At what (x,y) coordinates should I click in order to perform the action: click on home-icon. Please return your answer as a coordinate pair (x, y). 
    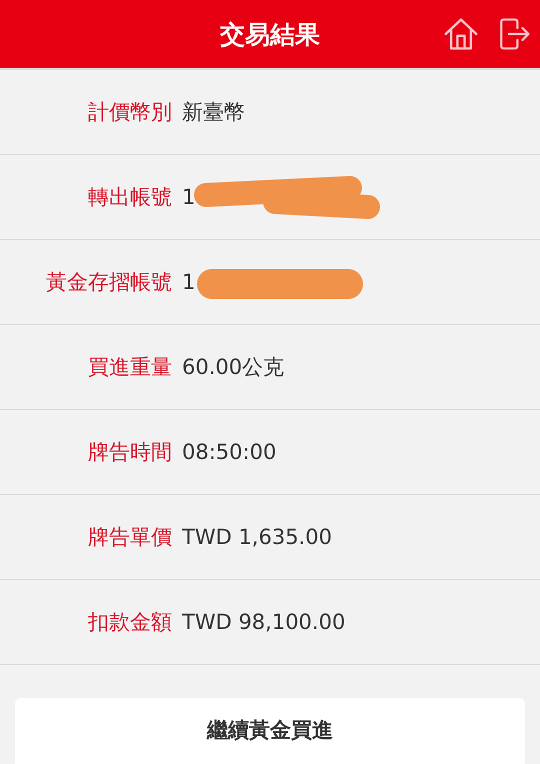
    Looking at the image, I should click on (461, 34).